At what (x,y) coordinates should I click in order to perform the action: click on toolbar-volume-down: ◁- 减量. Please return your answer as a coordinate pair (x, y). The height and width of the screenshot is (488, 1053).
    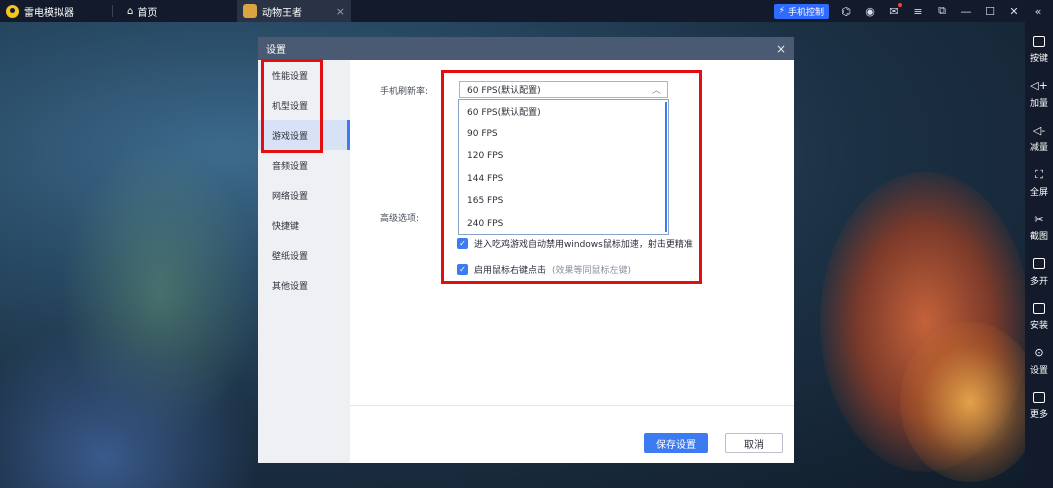
    Looking at the image, I should click on (1039, 145).